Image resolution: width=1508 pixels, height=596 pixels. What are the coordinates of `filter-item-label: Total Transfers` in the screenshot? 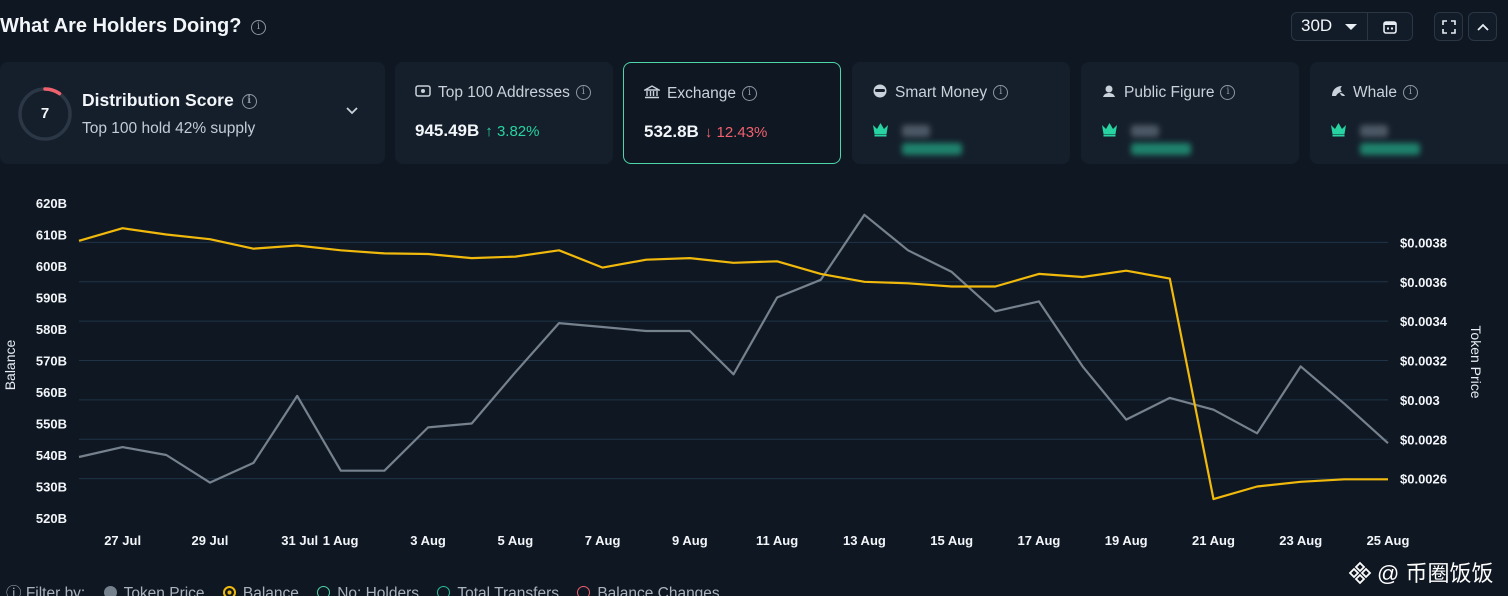 It's located at (508, 590).